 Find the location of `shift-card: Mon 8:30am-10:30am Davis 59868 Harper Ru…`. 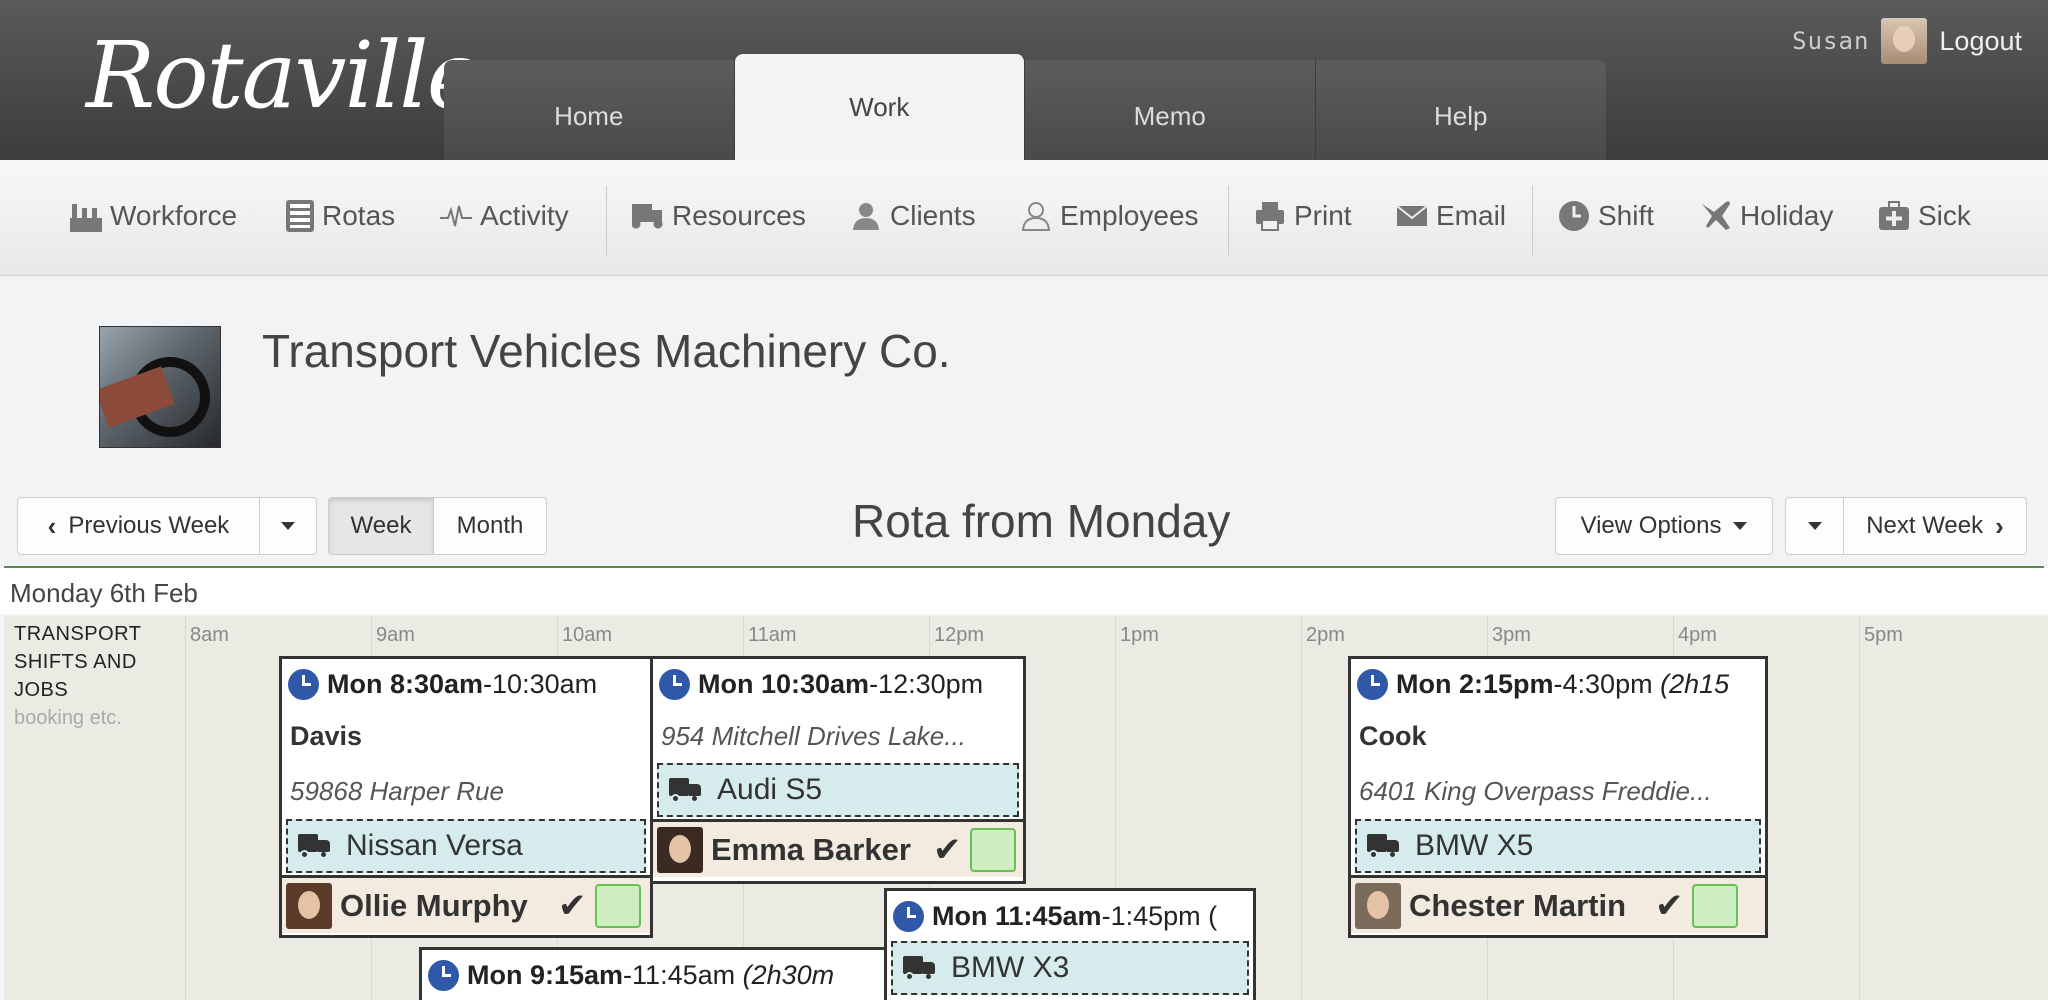

shift-card: Mon 8:30am-10:30am Davis 59868 Harper Ru… is located at coordinates (466, 797).